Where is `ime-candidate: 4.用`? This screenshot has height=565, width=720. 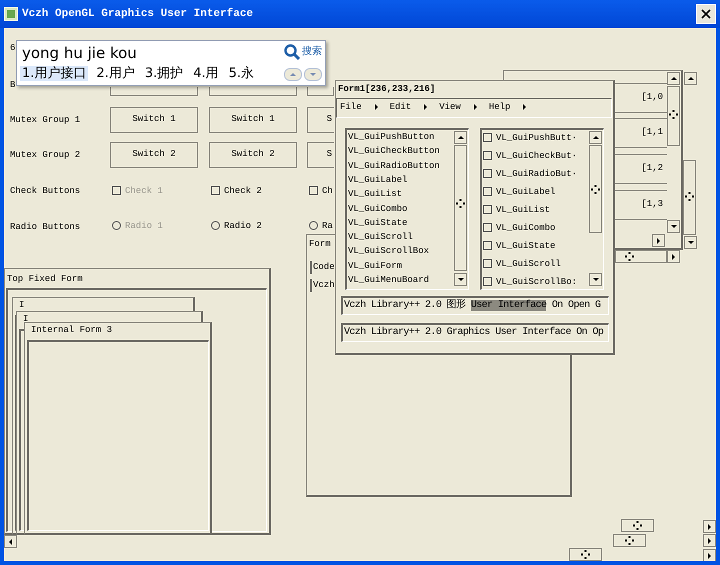 ime-candidate: 4.用 is located at coordinates (206, 73).